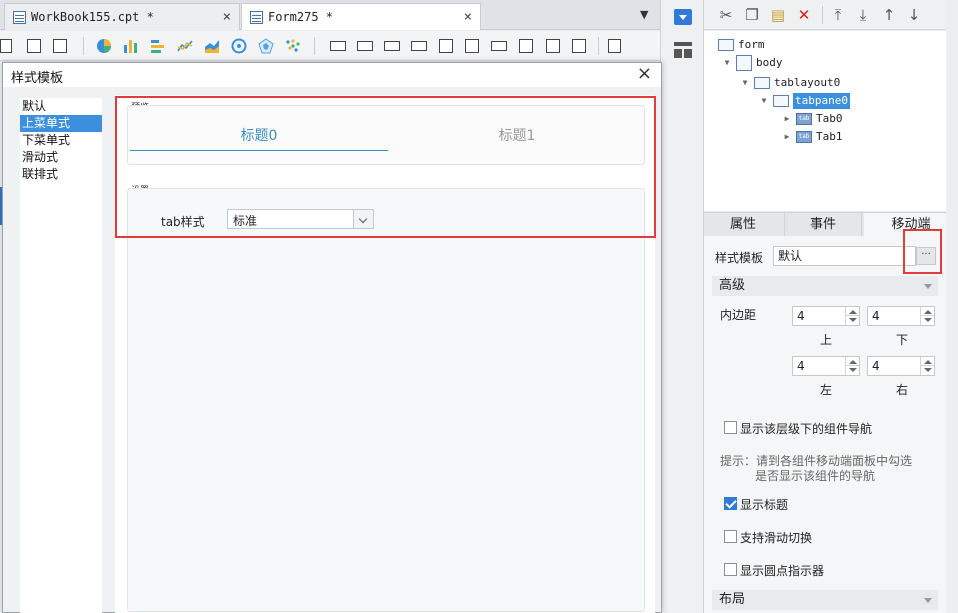 This screenshot has height=613, width=958. I want to click on radar-chart-icon, so click(266, 46).